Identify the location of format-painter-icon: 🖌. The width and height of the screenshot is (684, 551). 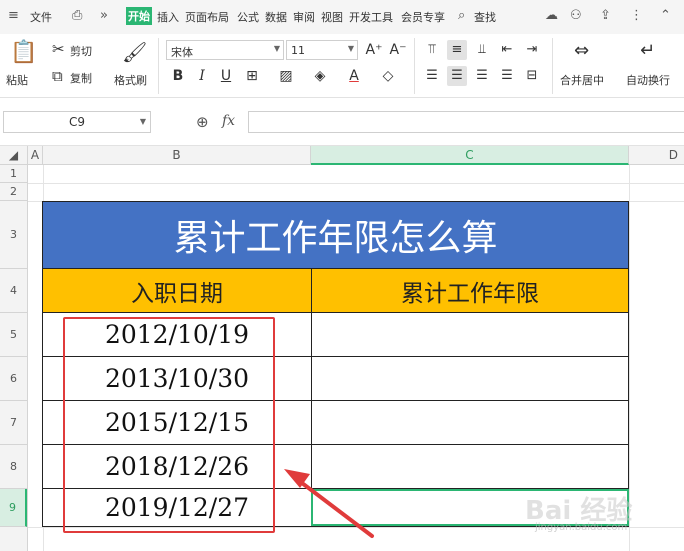
(134, 52).